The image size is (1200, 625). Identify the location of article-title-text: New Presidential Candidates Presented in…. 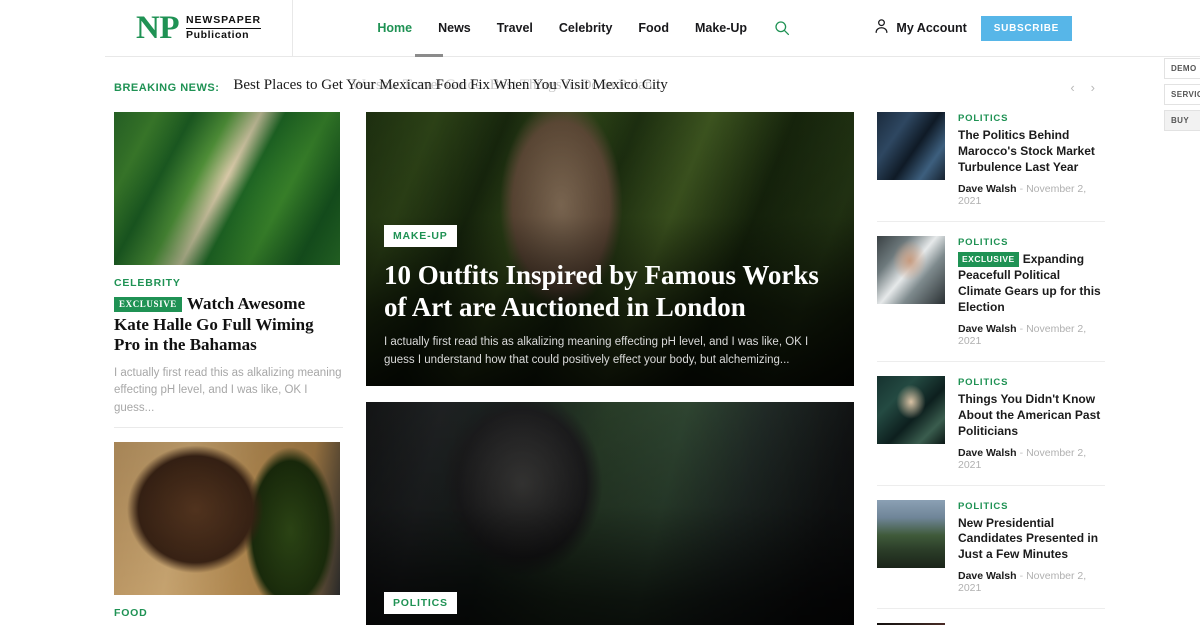
(1028, 538).